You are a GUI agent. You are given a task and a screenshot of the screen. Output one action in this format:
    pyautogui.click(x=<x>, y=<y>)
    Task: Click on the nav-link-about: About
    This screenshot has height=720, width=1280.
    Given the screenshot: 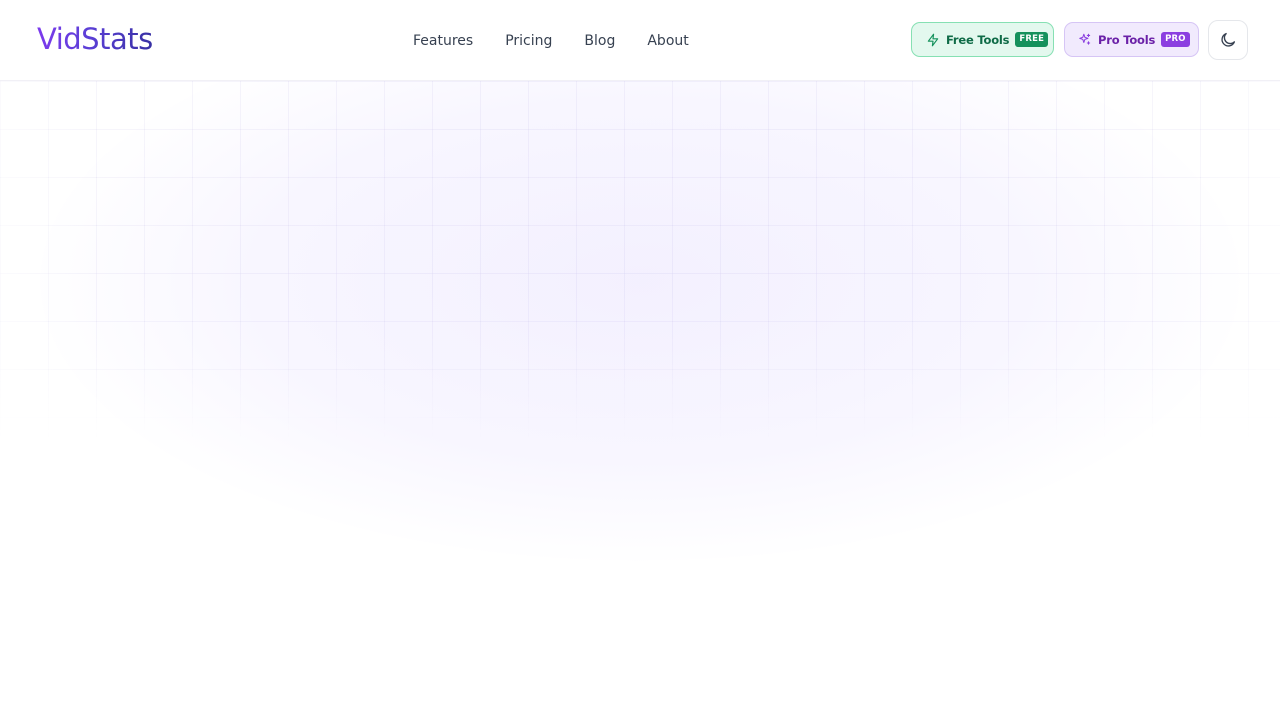 What is the action you would take?
    pyautogui.click(x=667, y=41)
    